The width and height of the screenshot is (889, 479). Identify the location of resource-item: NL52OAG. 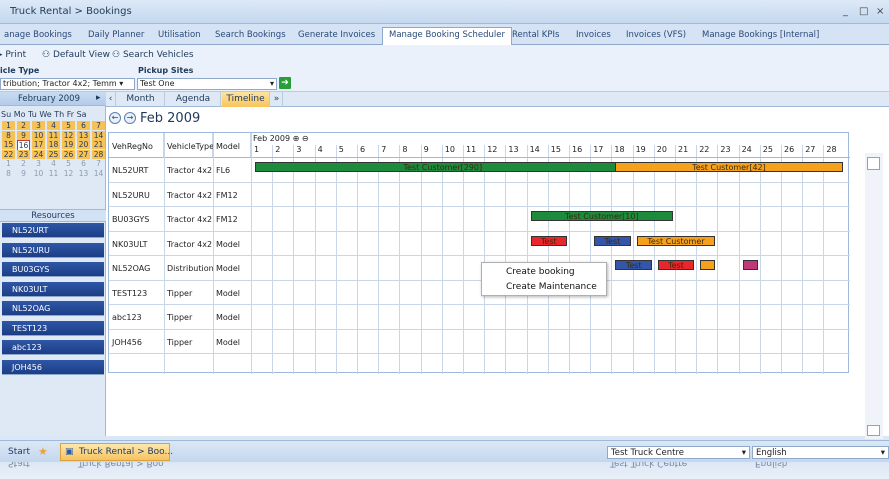
(53, 308).